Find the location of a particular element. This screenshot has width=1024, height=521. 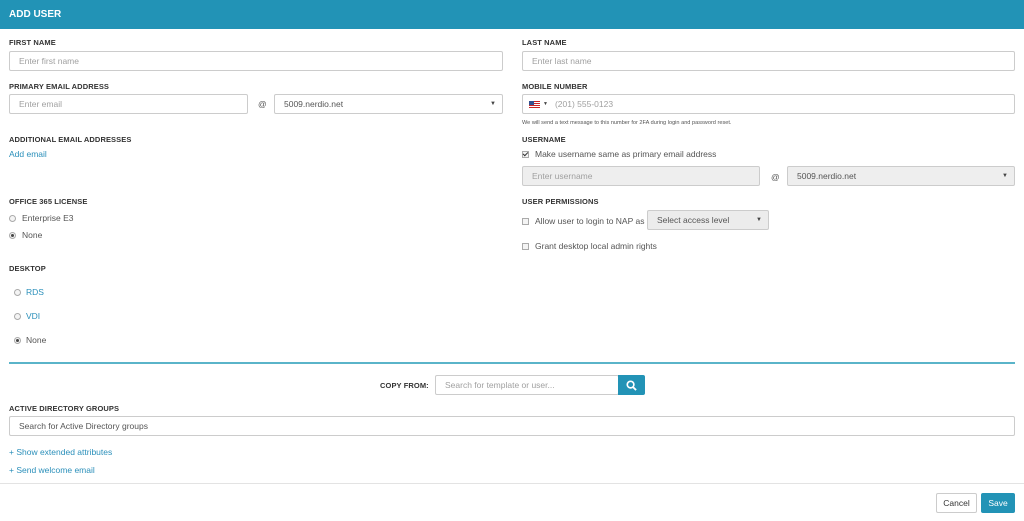

section-divider is located at coordinates (512, 363).